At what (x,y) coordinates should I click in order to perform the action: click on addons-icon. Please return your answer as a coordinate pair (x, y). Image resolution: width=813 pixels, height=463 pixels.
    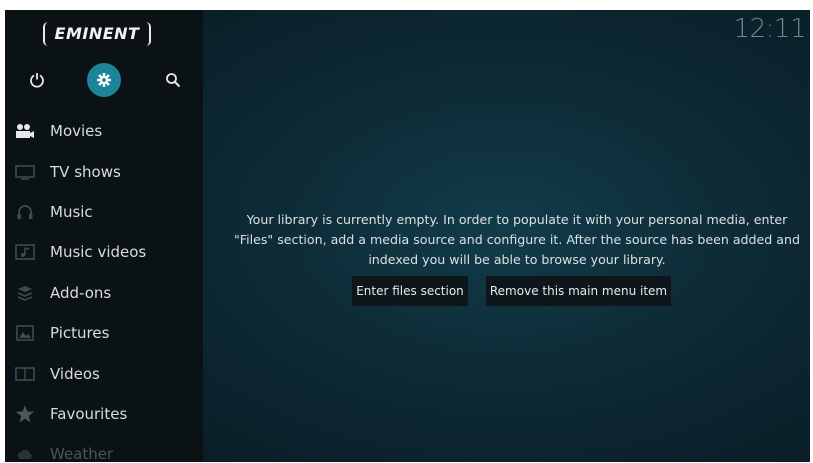
    Looking at the image, I should click on (25, 293).